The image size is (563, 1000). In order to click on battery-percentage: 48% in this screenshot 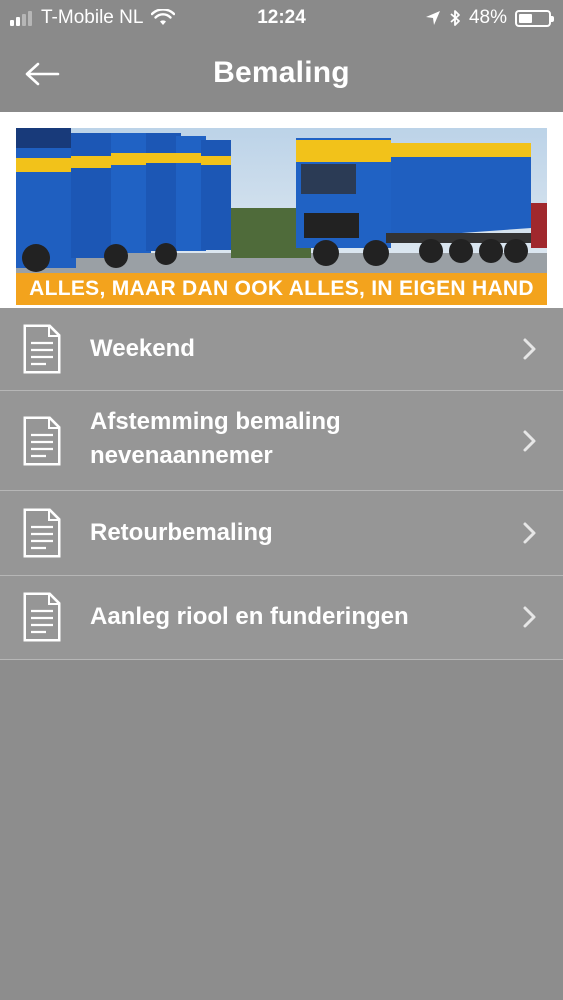, I will do `click(487, 17)`.